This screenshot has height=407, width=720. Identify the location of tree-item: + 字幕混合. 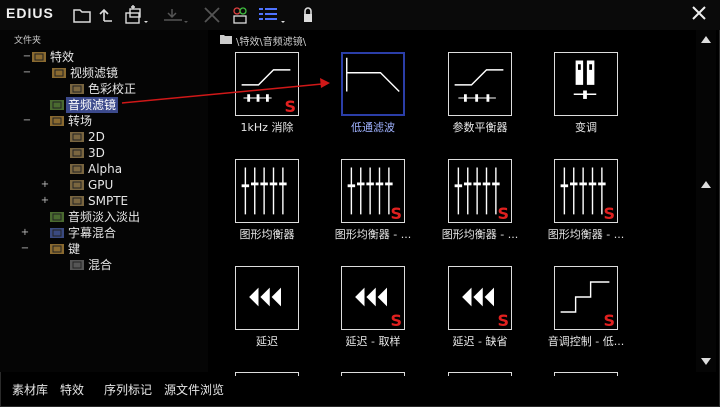
(104, 233).